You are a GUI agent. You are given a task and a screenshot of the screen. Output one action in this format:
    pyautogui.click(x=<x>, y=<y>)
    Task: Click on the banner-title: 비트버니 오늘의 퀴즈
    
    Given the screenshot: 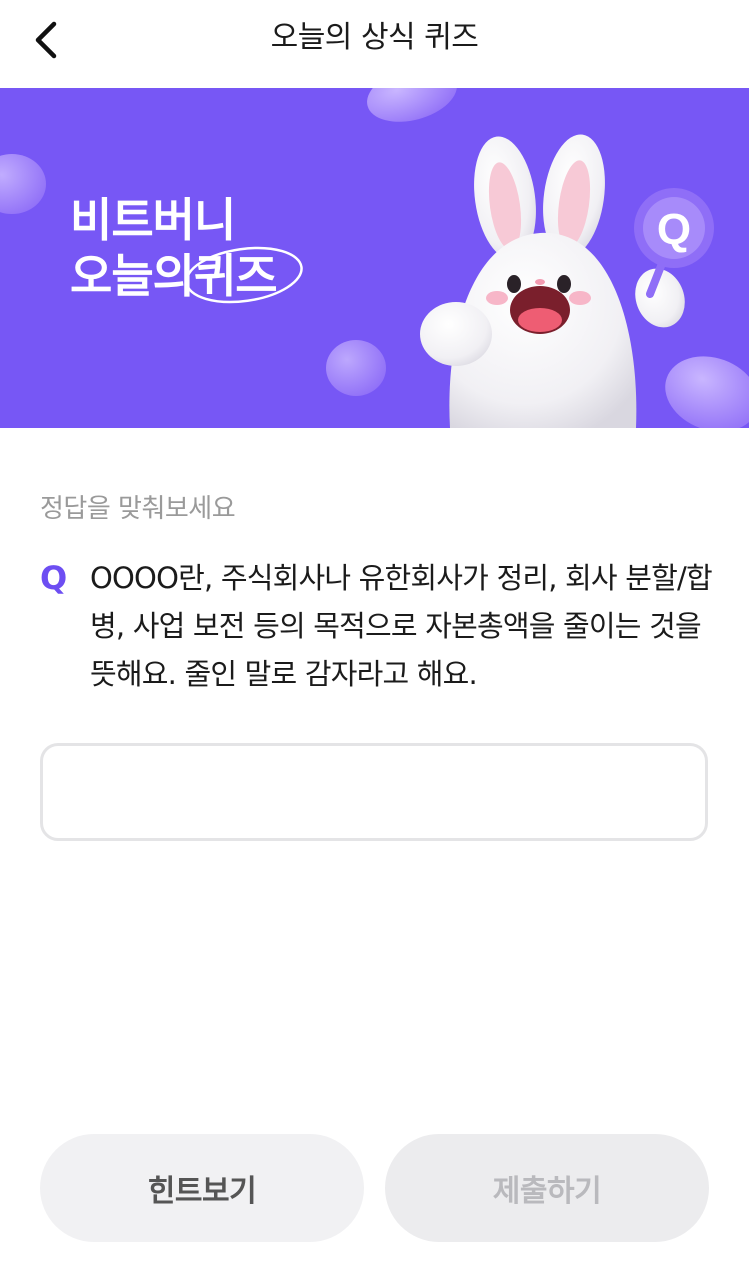 What is the action you would take?
    pyautogui.click(x=186, y=248)
    